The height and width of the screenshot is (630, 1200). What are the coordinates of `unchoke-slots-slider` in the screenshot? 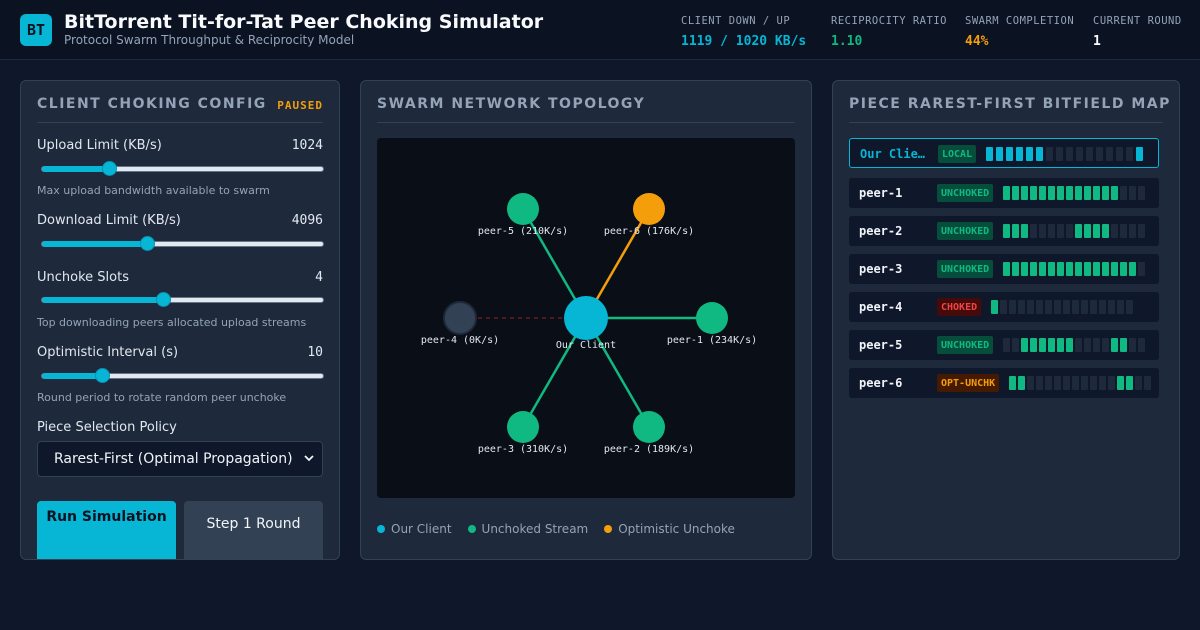 It's located at (182, 299).